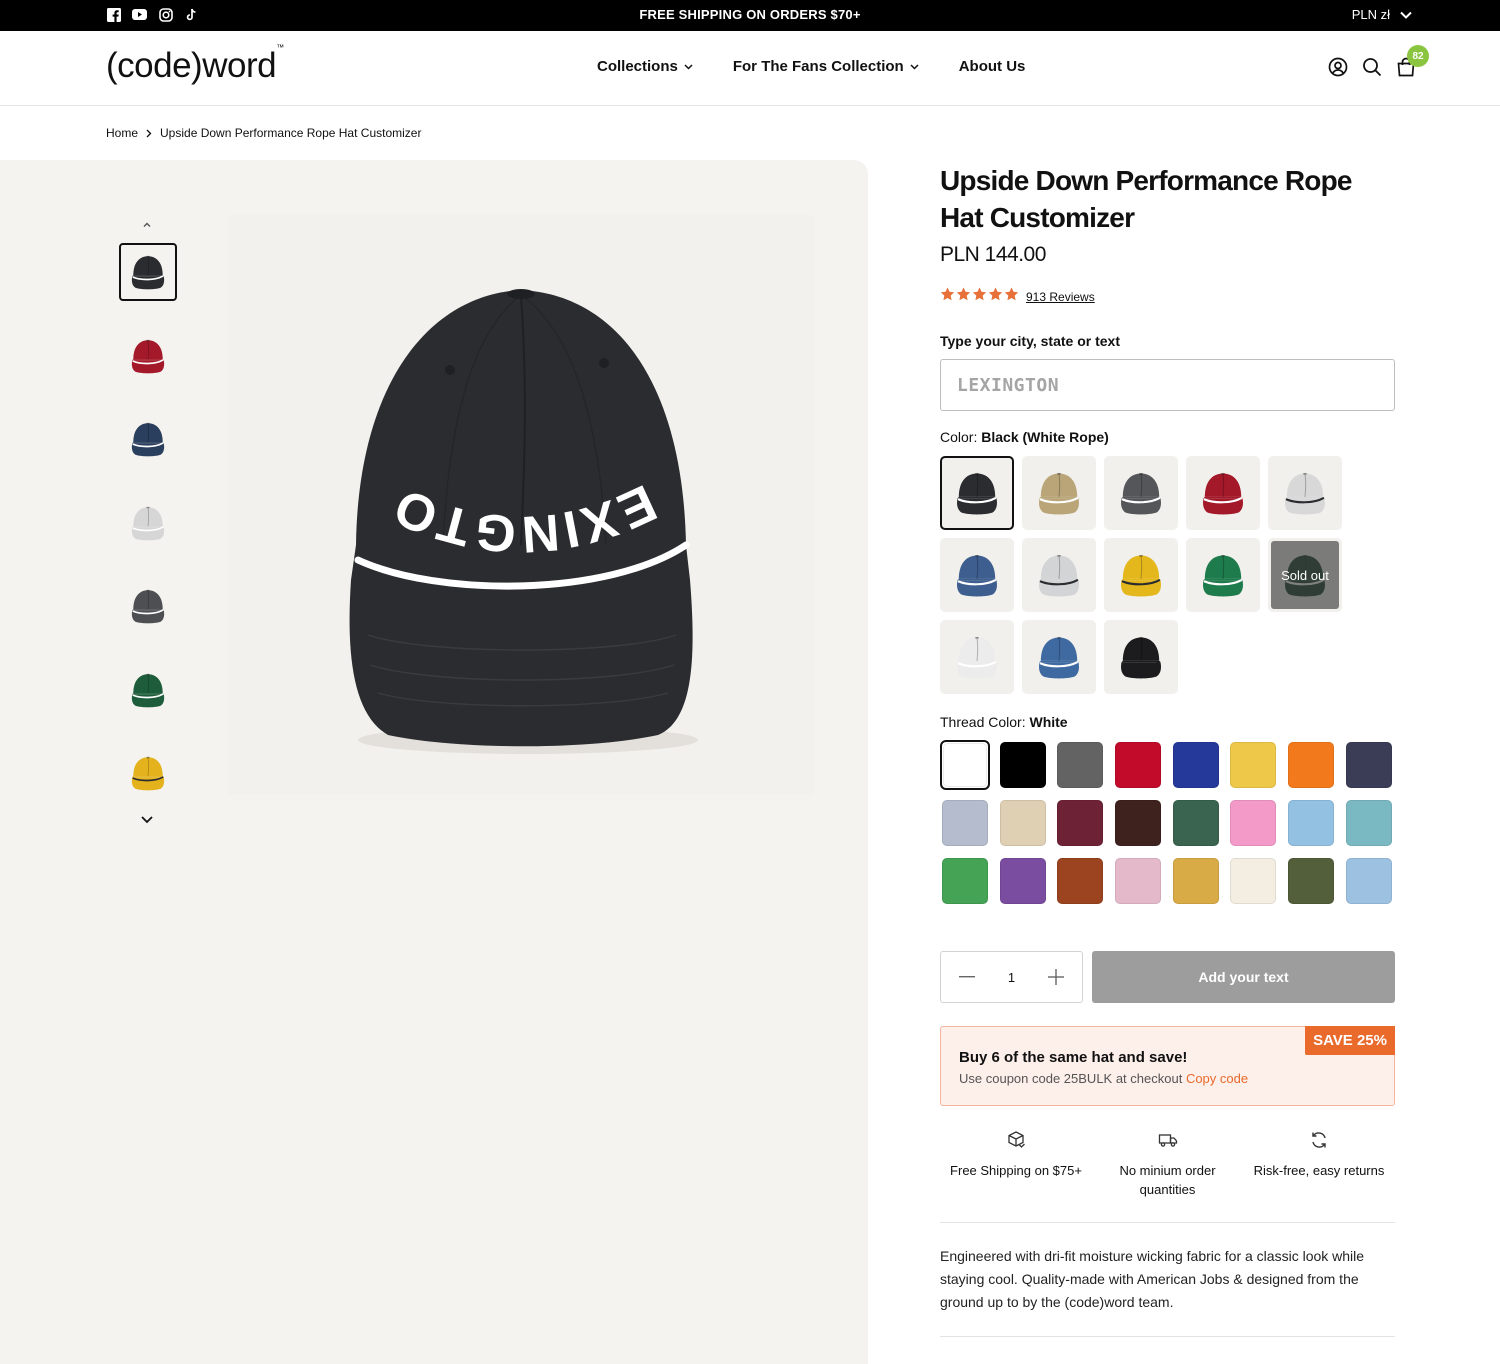 Image resolution: width=1500 pixels, height=1364 pixels. What do you see at coordinates (1372, 67) in the screenshot?
I see `search-icon` at bounding box center [1372, 67].